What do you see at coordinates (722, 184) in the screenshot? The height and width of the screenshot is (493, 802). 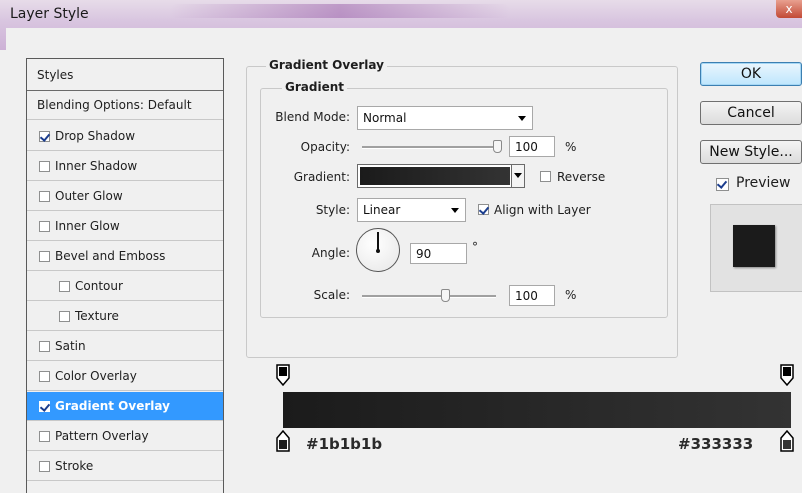 I see `preview-checkbox` at bounding box center [722, 184].